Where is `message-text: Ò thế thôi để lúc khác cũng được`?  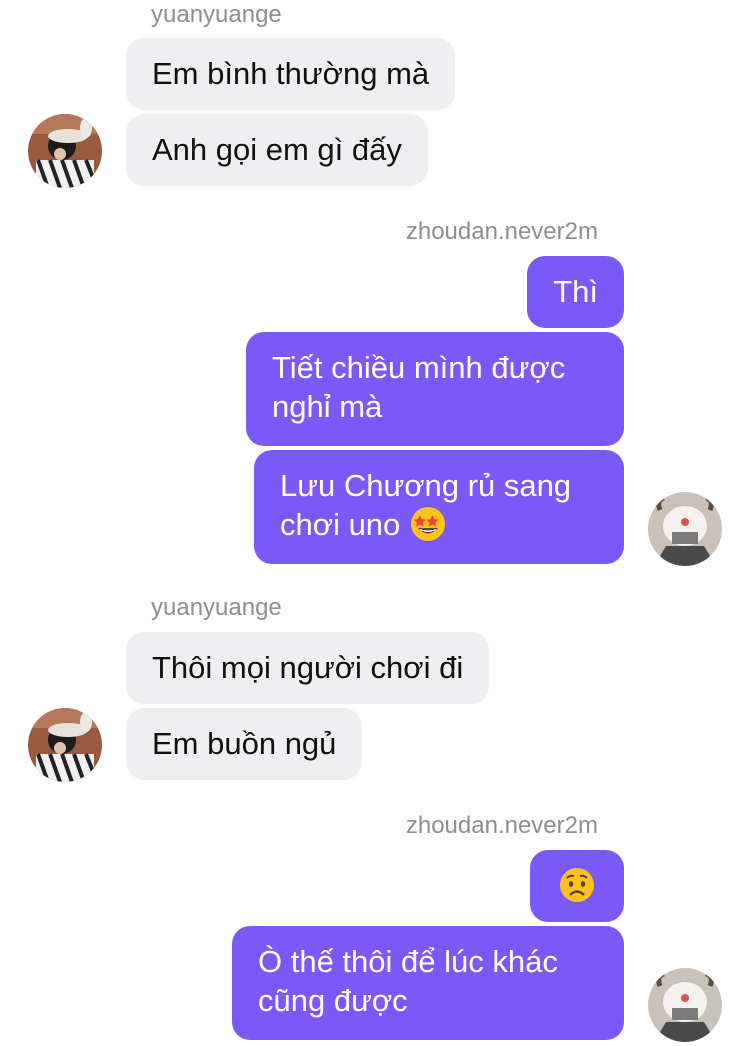 message-text: Ò thế thôi để lúc khác cũng được is located at coordinates (408, 981).